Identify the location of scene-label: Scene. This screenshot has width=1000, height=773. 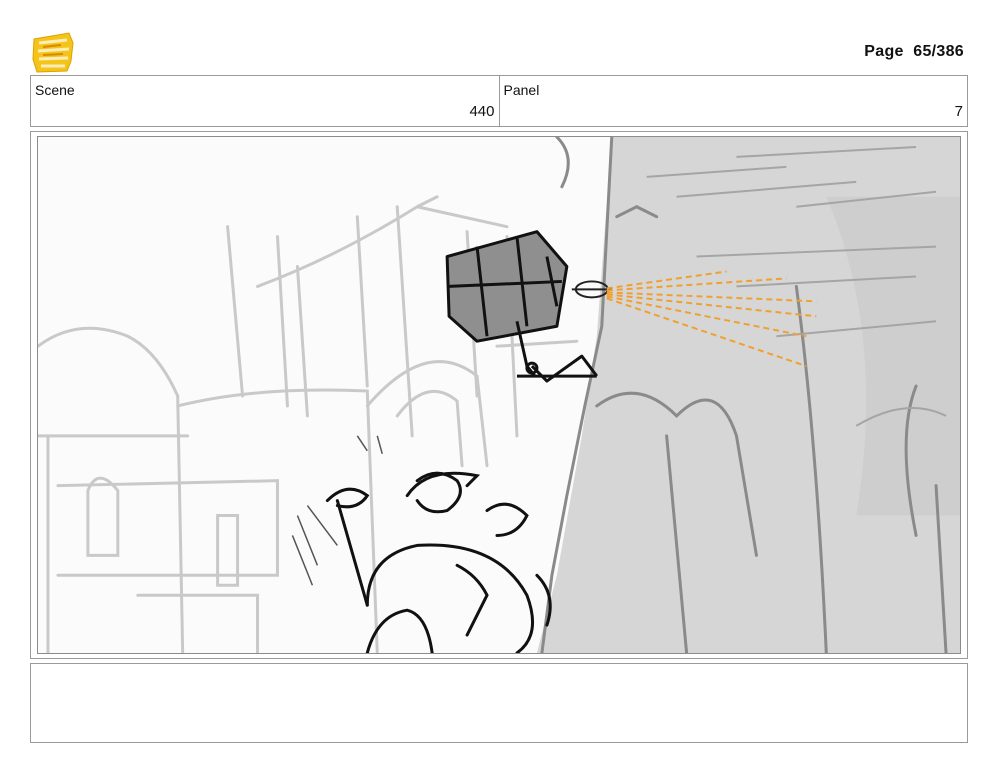
(55, 90).